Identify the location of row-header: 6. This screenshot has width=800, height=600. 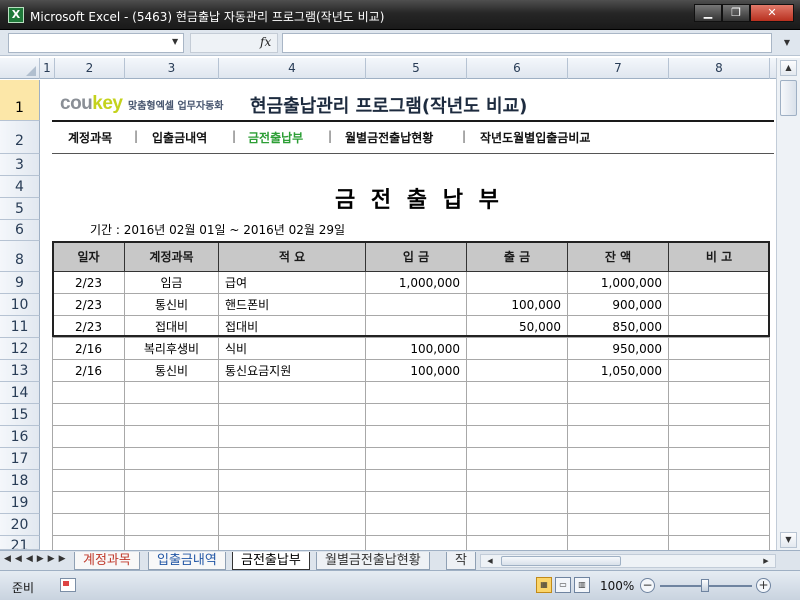
(20, 230).